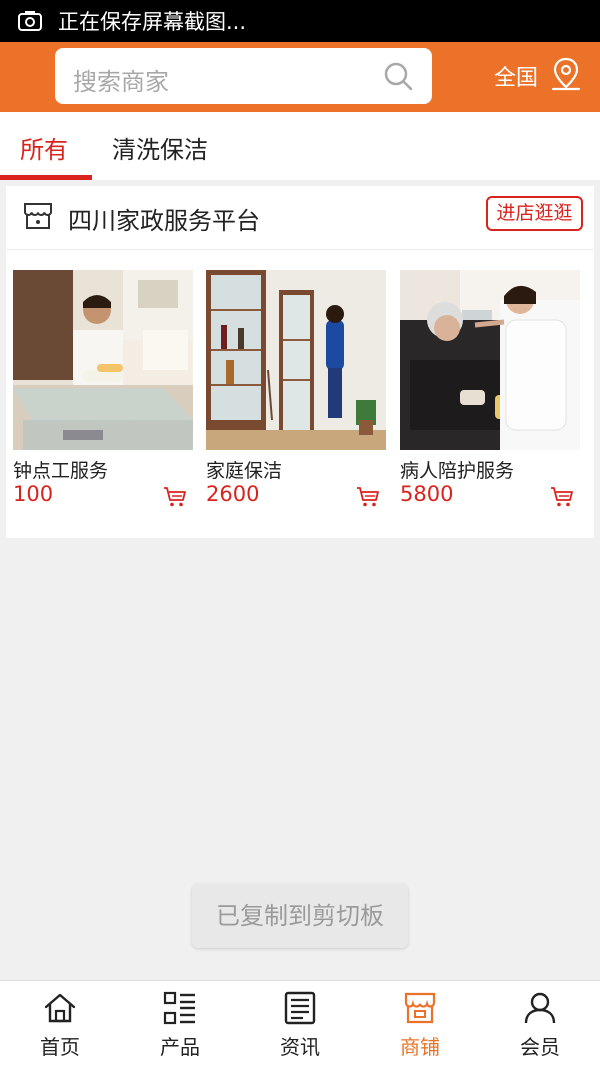 This screenshot has height=1067, width=600. Describe the element at coordinates (420, 1045) in the screenshot. I see `nav-label: 商铺` at that location.